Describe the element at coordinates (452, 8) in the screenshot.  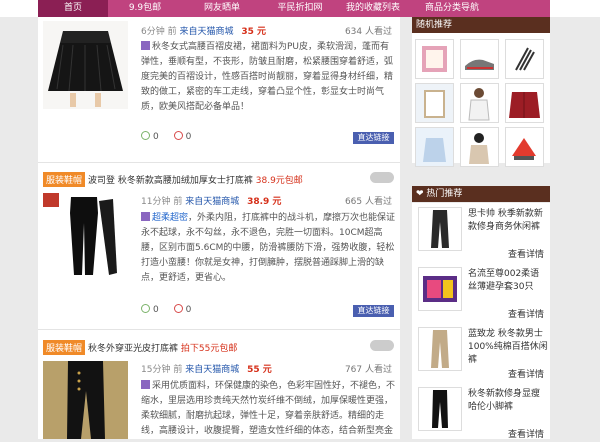
I see `nav-item-category: 商品分类导航` at that location.